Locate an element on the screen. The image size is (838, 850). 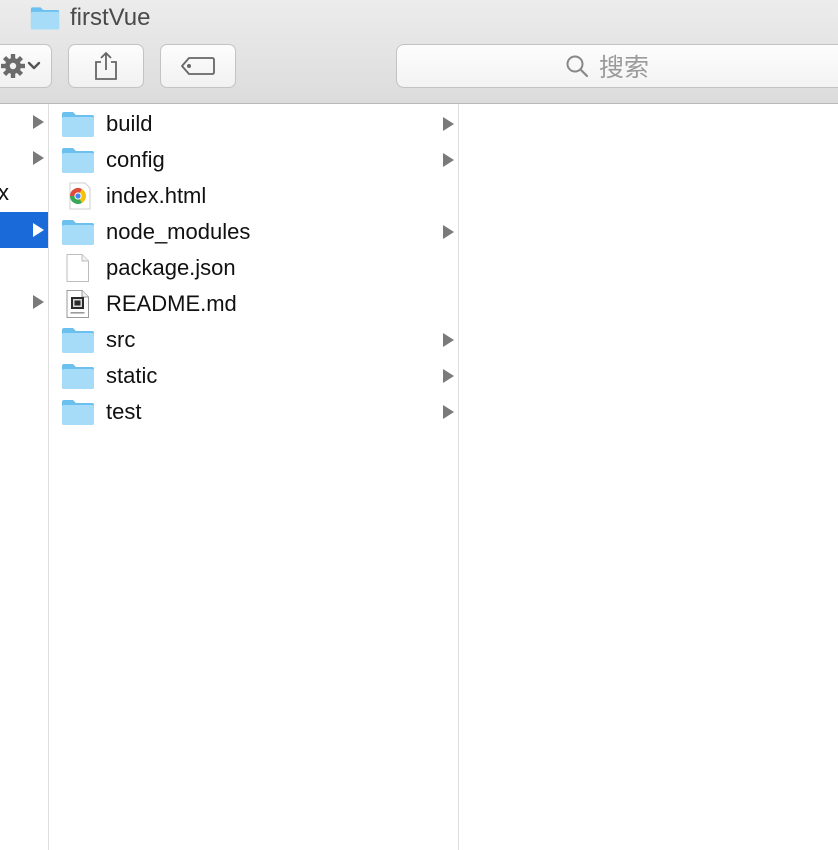
search-field: 搜索 is located at coordinates (617, 66).